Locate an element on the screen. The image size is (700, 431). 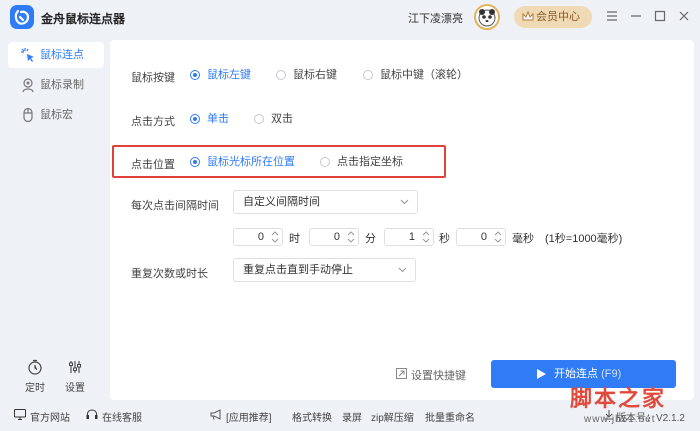
minimize-icon is located at coordinates (636, 16).